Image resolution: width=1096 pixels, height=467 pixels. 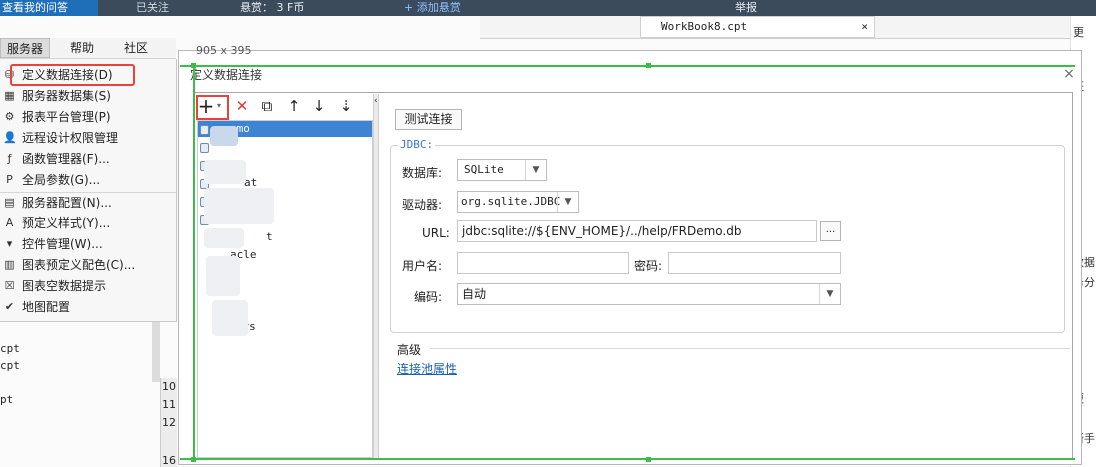 What do you see at coordinates (746, 8) in the screenshot?
I see `report-link: 举报` at bounding box center [746, 8].